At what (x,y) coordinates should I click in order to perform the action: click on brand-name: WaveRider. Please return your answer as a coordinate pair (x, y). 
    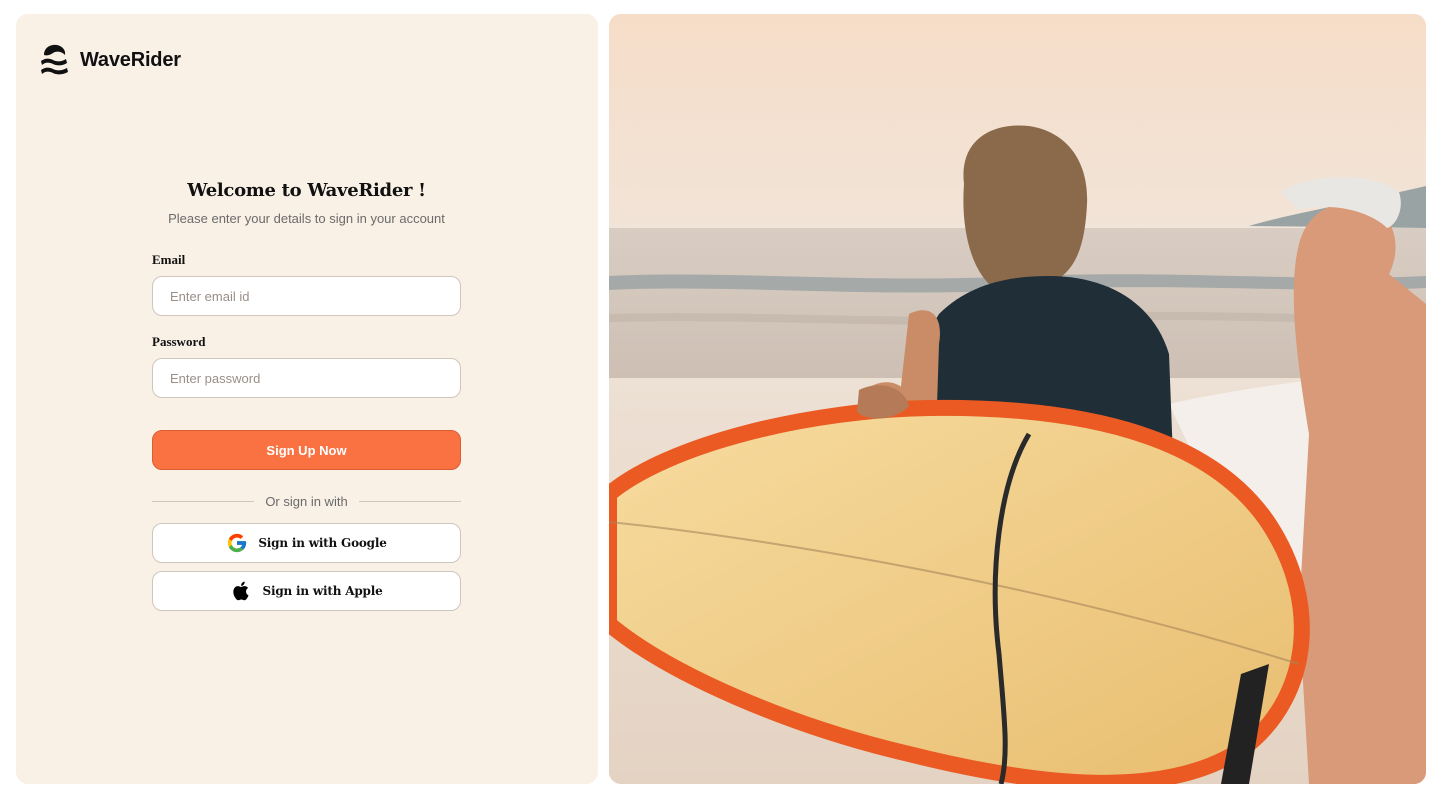
    Looking at the image, I should click on (130, 59).